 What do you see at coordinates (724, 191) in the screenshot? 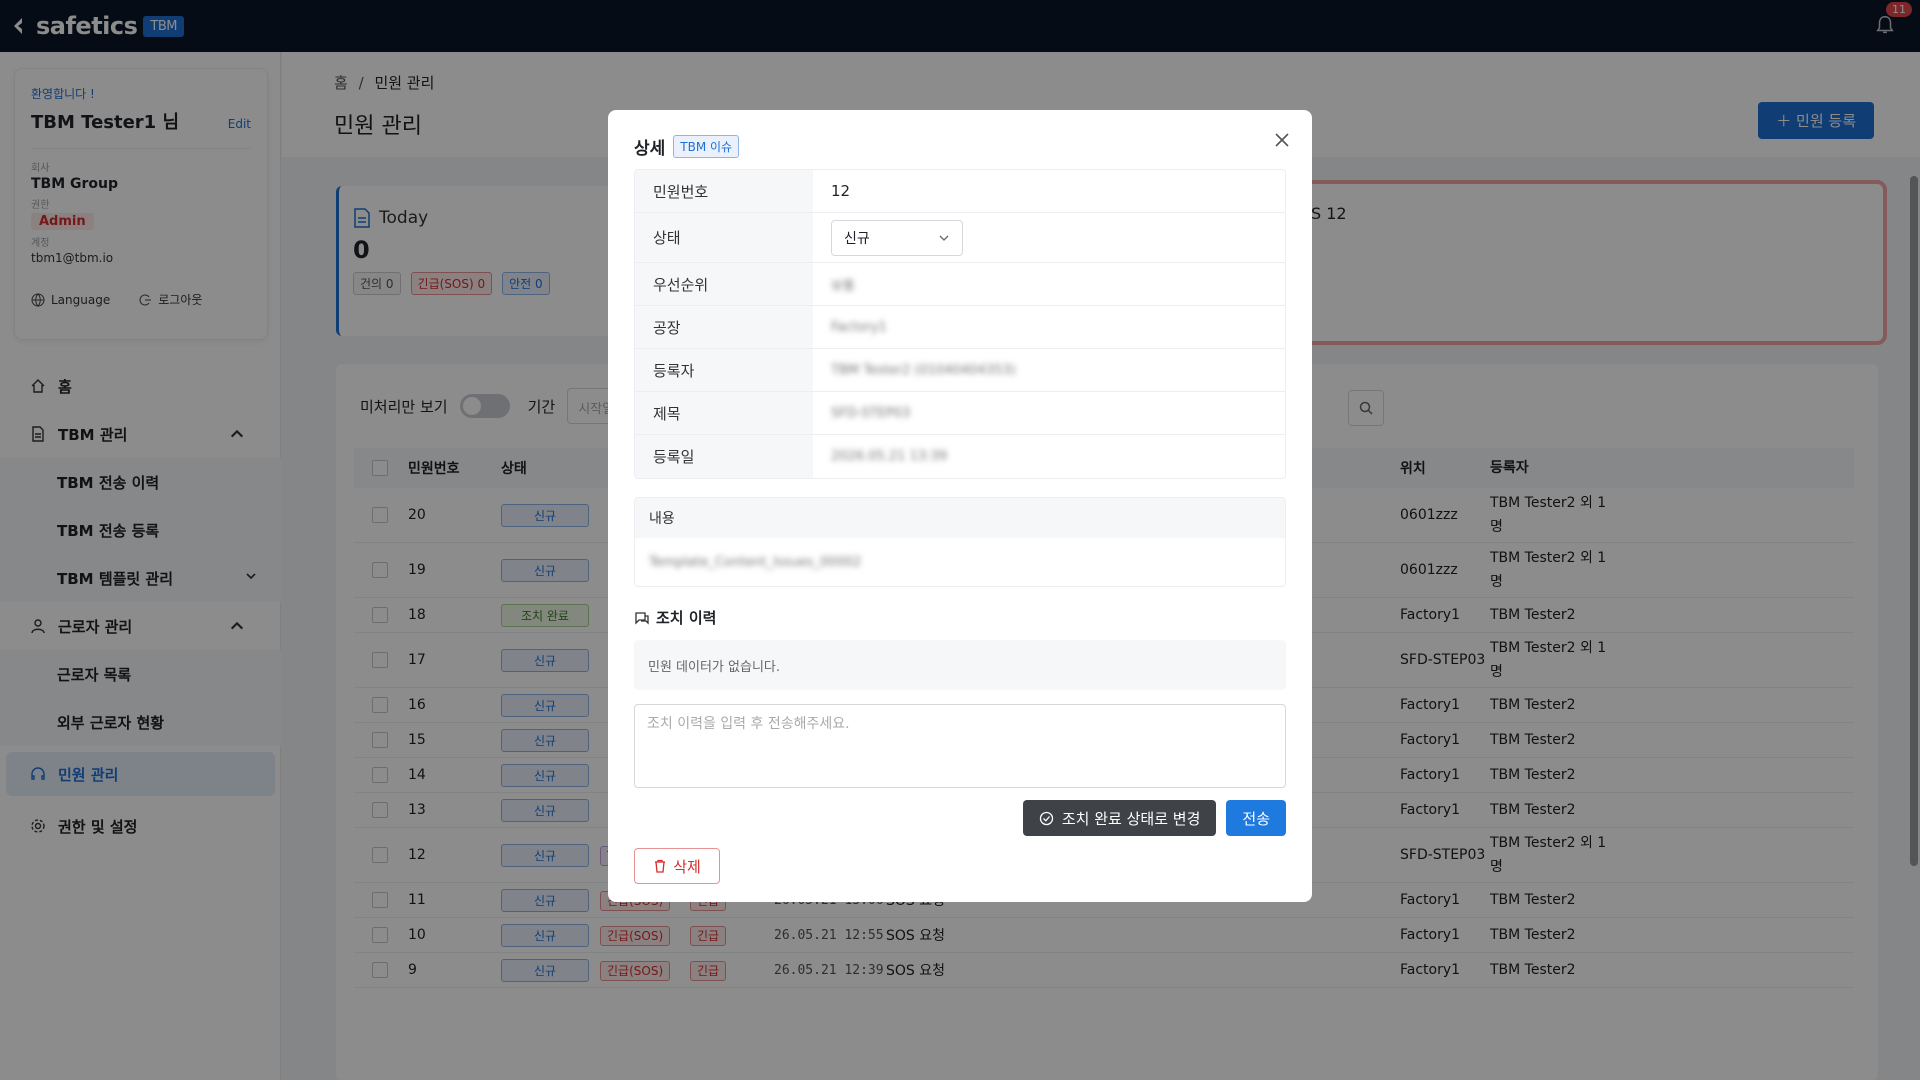
I see `number-label: 민원번호` at bounding box center [724, 191].